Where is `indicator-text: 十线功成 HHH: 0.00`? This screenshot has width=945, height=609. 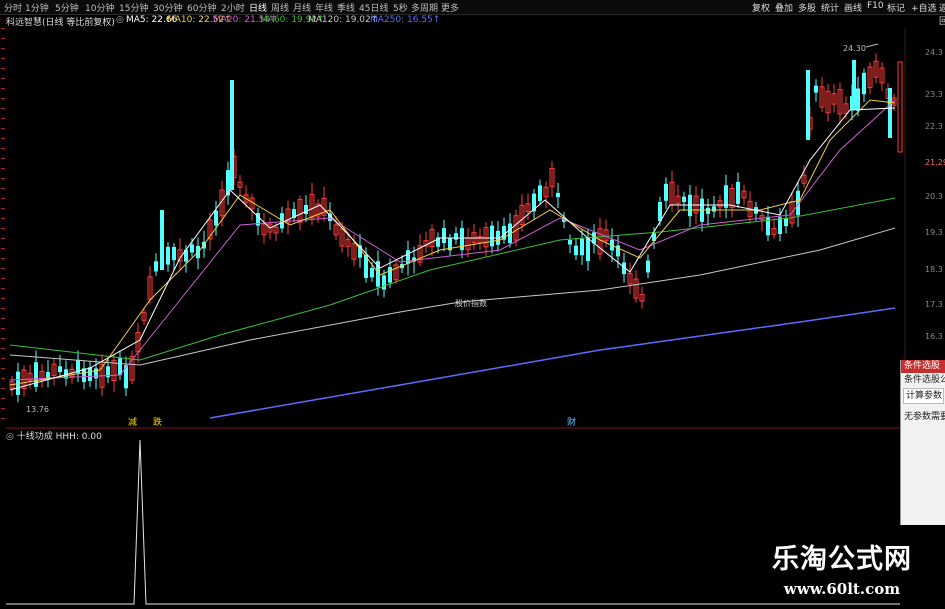 indicator-text: 十线功成 HHH: 0.00 is located at coordinates (59, 437).